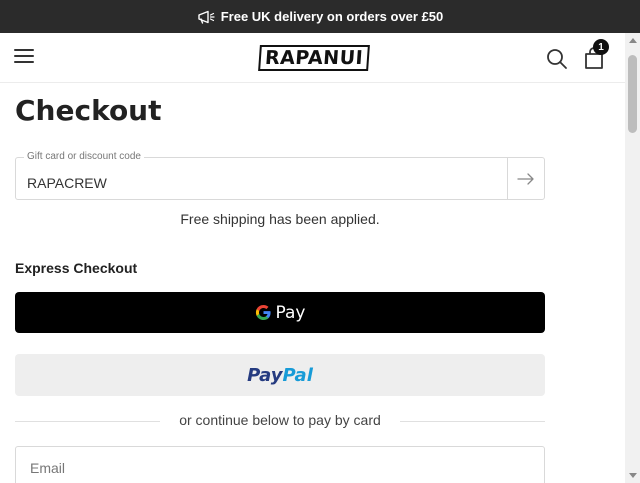  I want to click on discount-code-field: Gift card or discount code, so click(280, 175).